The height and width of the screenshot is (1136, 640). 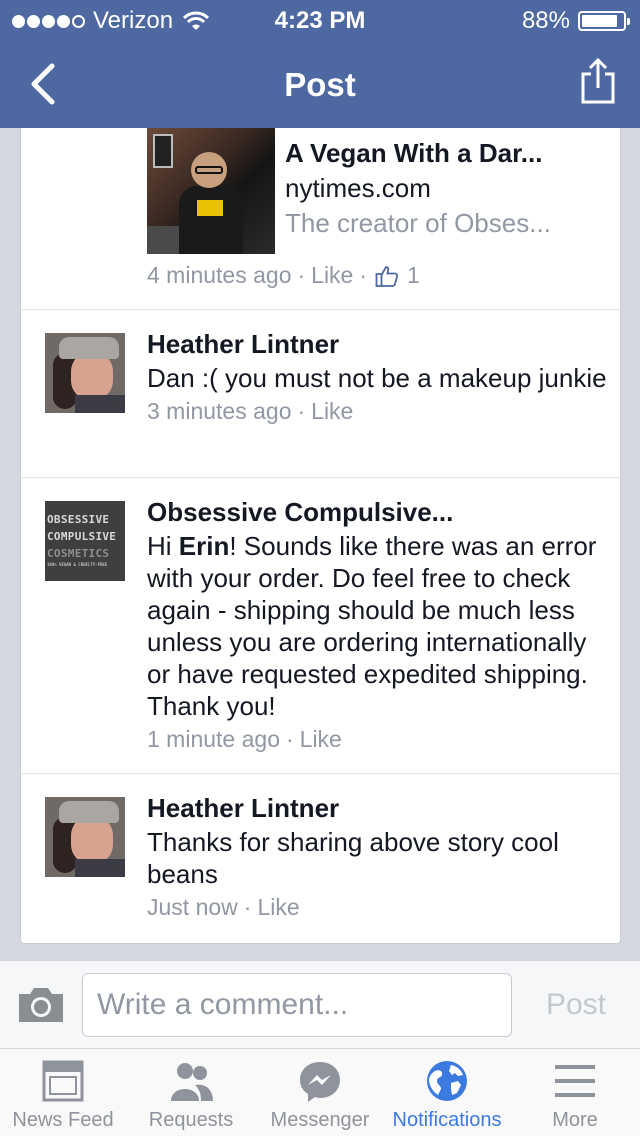 I want to click on comment-meta: 3 minutes ago · Like, so click(x=250, y=411).